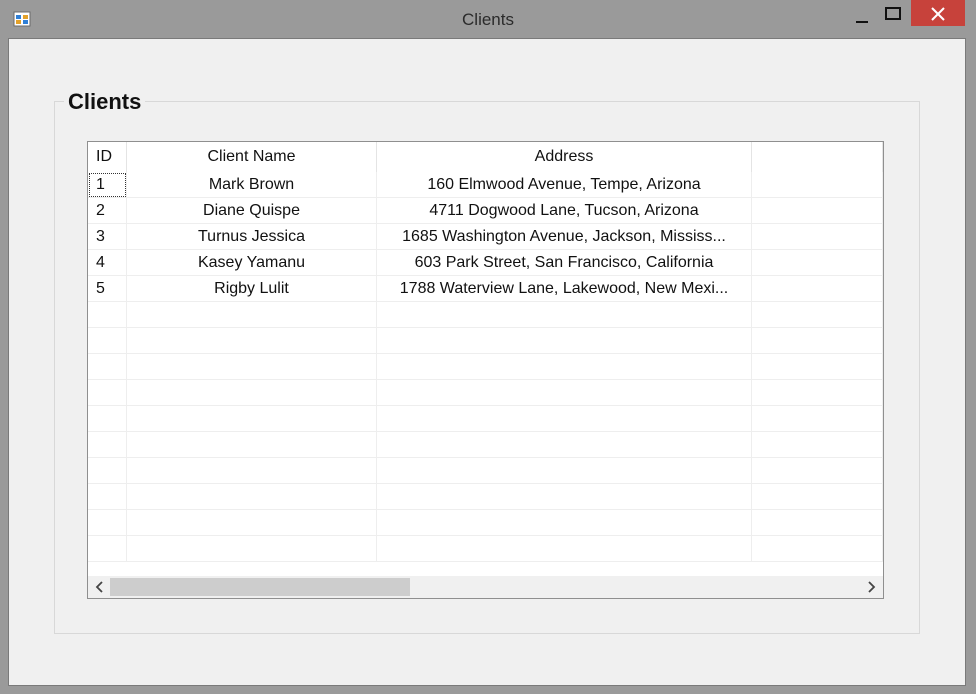 The height and width of the screenshot is (694, 976). I want to click on cell-id: 5, so click(107, 289).